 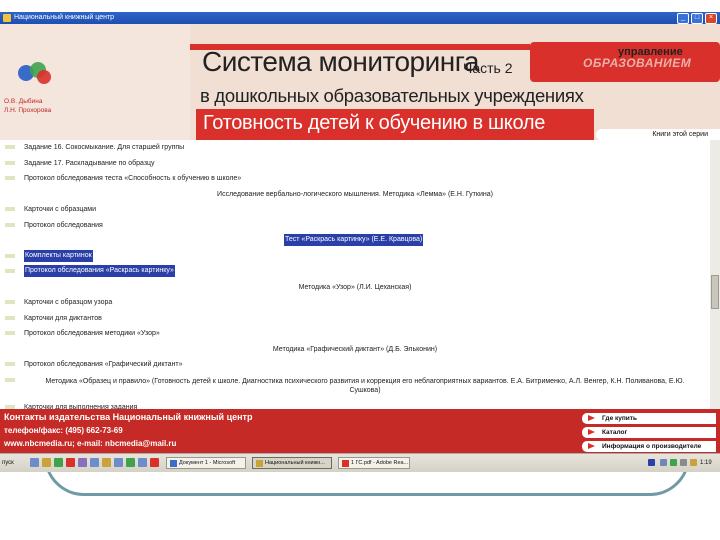 I want to click on browser-icon, so click(x=259, y=463).